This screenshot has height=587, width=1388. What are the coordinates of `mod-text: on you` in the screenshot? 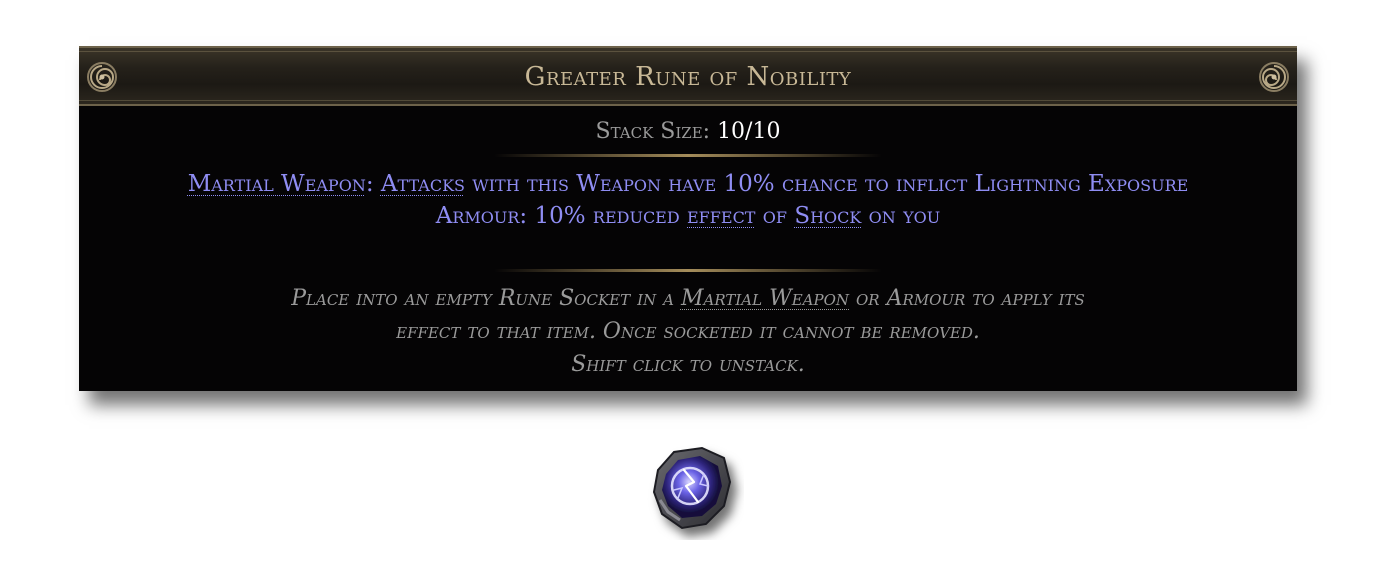 It's located at (901, 216).